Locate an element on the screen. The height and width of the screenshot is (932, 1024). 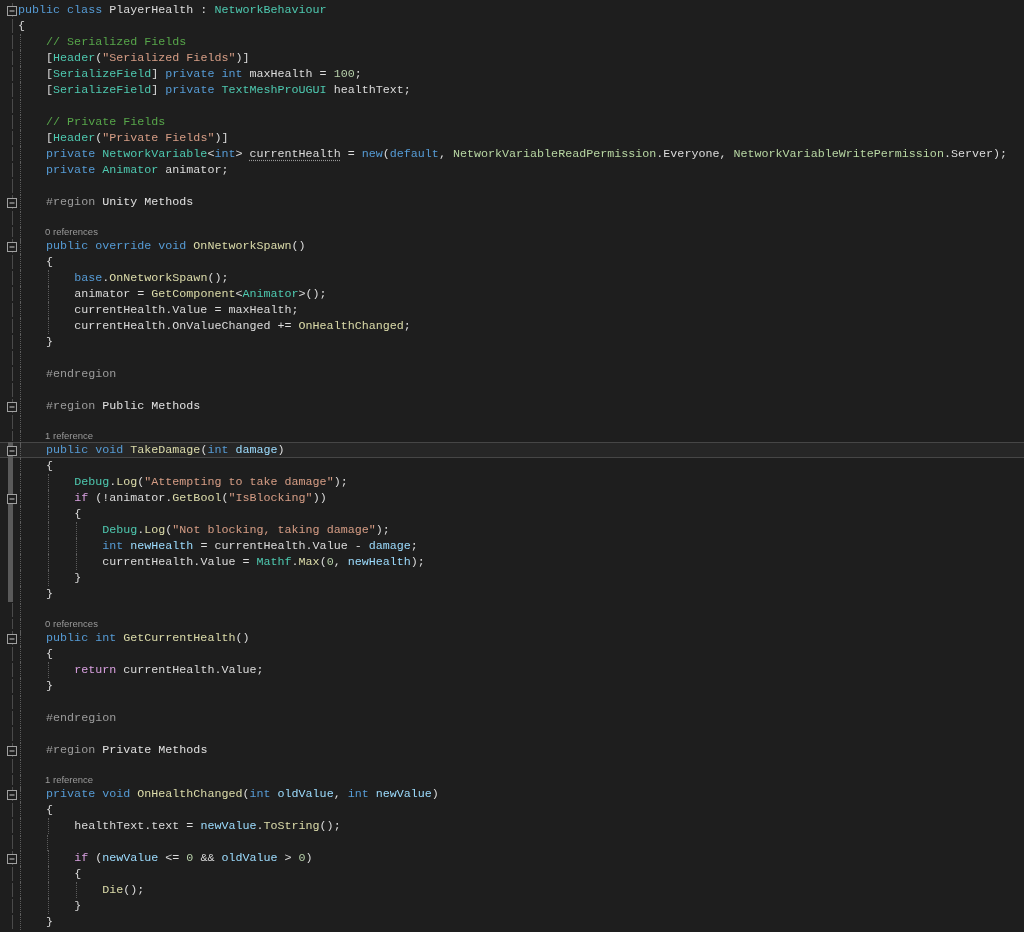
code-line: healthText.text = newValue.ToString(); is located at coordinates (179, 826).